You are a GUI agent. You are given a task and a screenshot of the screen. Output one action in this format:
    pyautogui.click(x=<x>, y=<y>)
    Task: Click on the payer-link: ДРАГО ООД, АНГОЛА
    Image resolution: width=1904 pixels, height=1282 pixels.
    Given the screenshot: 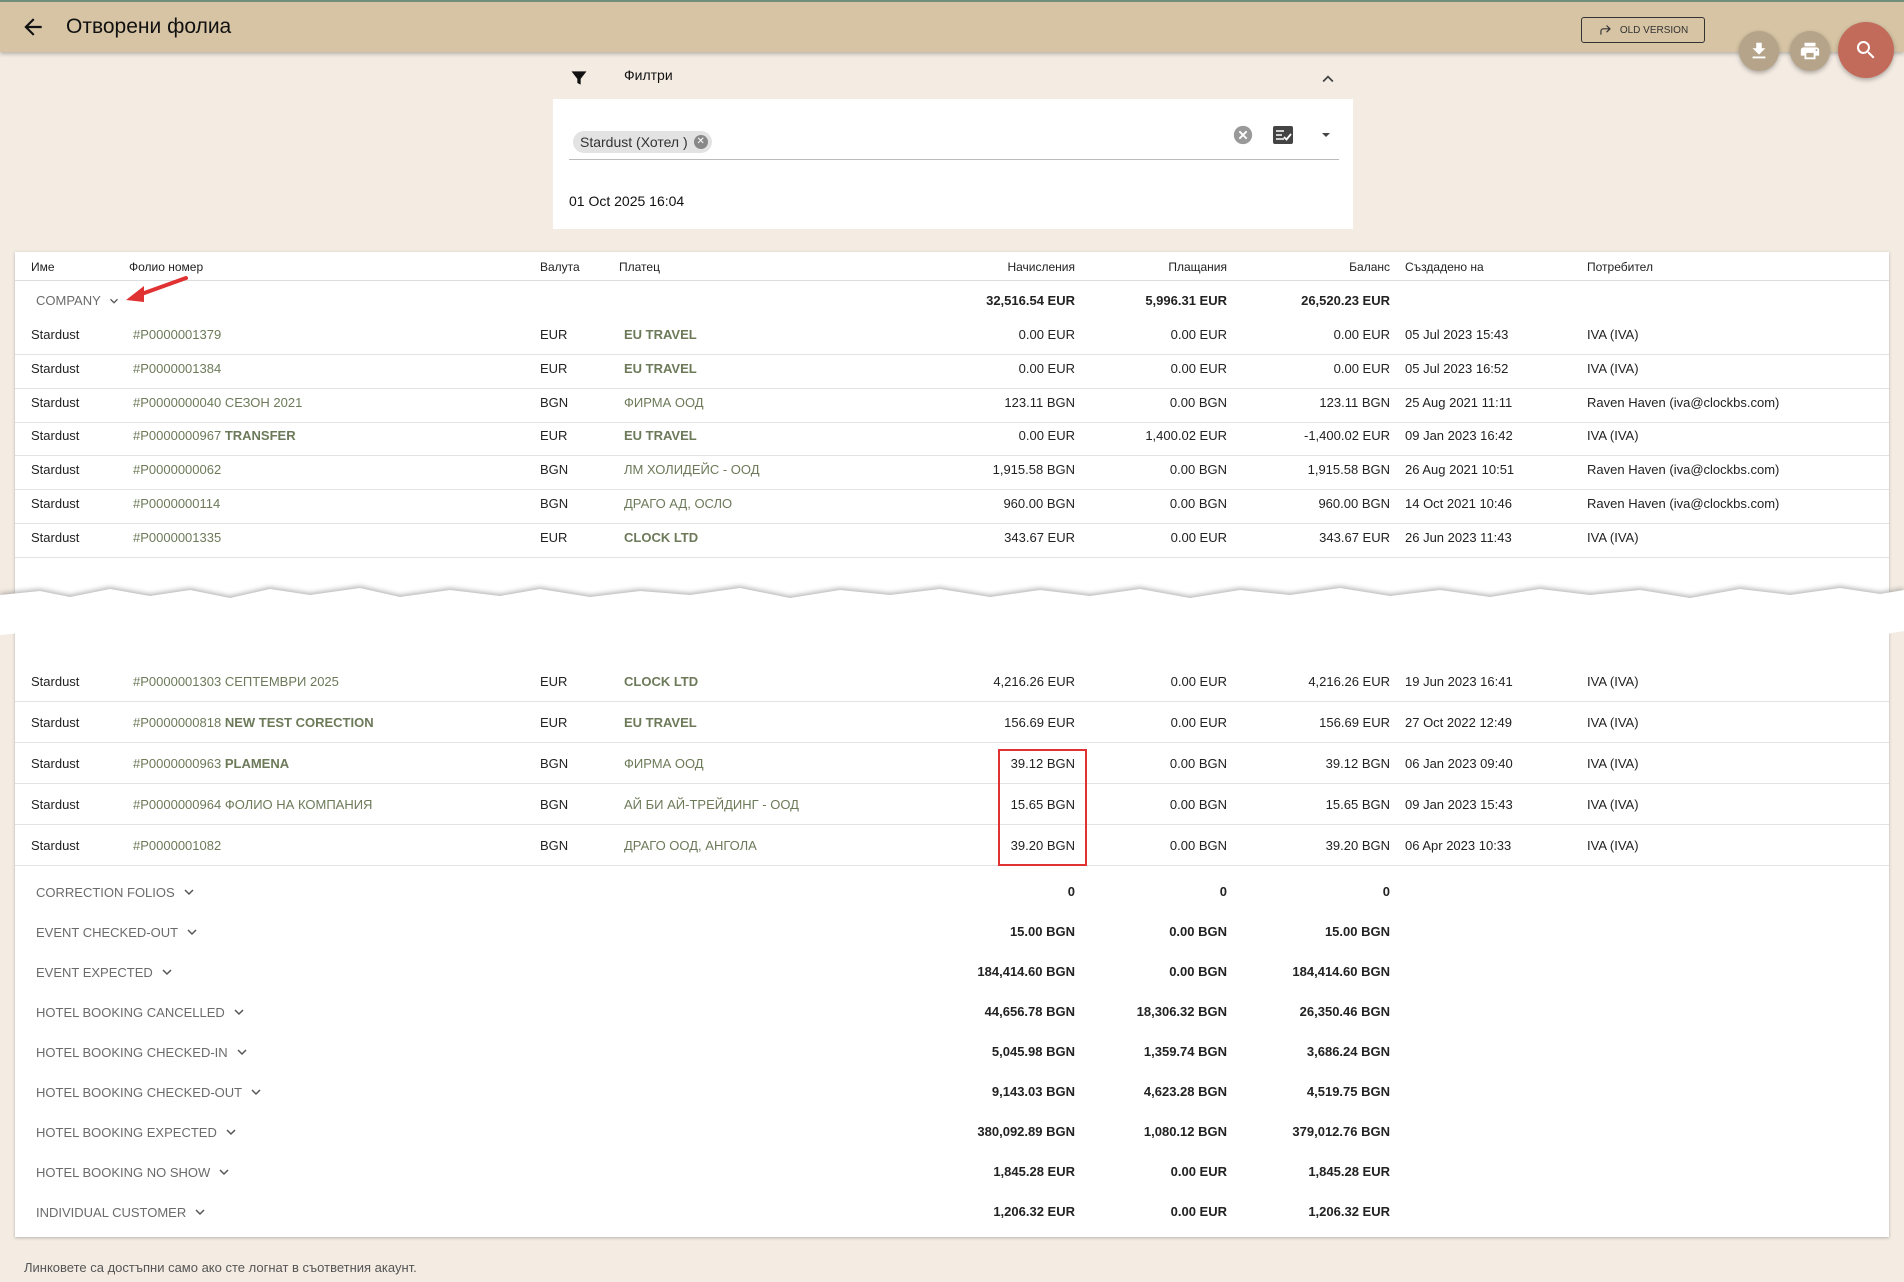 What is the action you would take?
    pyautogui.click(x=690, y=845)
    